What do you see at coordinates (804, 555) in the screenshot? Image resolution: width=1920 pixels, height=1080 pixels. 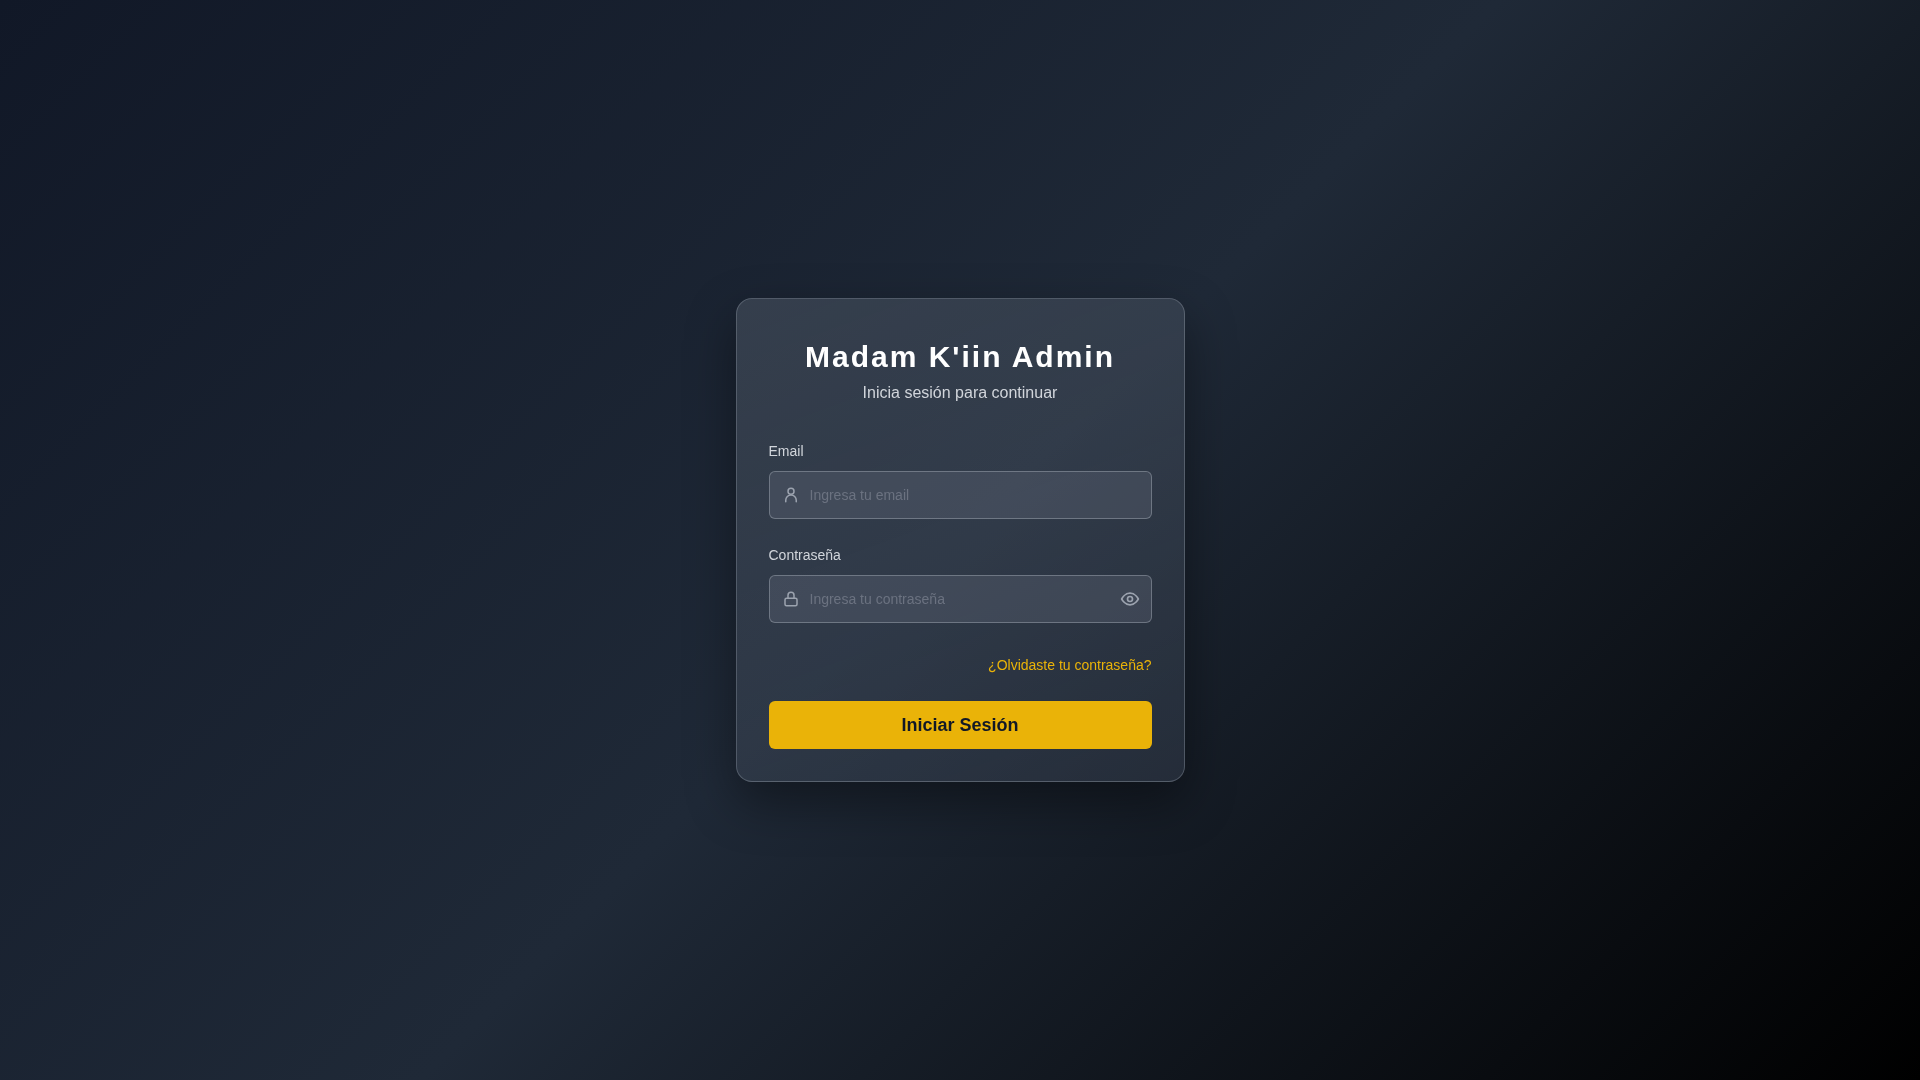 I see `field-label: Contraseña` at bounding box center [804, 555].